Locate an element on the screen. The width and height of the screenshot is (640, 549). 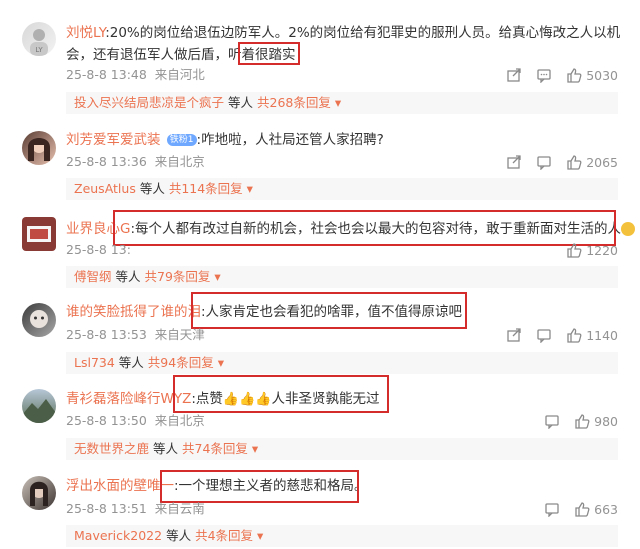
comment-meta: 25-8-8 13:36 来自北京 is located at coordinates (135, 162).